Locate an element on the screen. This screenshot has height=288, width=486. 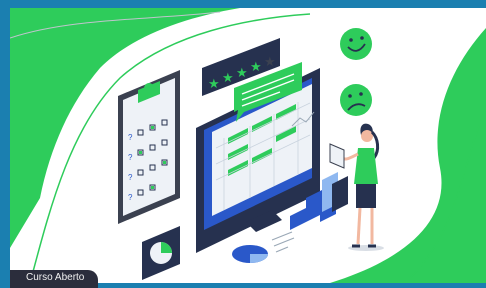
star-icon: ★ is located at coordinates (270, 62).